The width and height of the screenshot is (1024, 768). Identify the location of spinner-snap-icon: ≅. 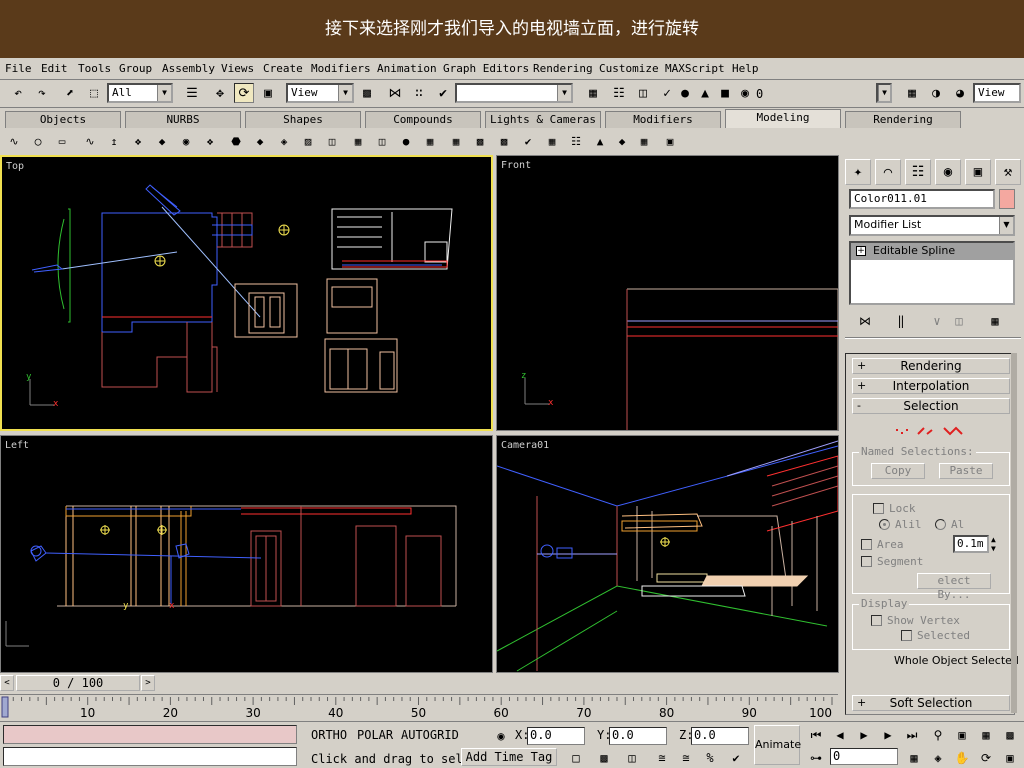
(662, 758).